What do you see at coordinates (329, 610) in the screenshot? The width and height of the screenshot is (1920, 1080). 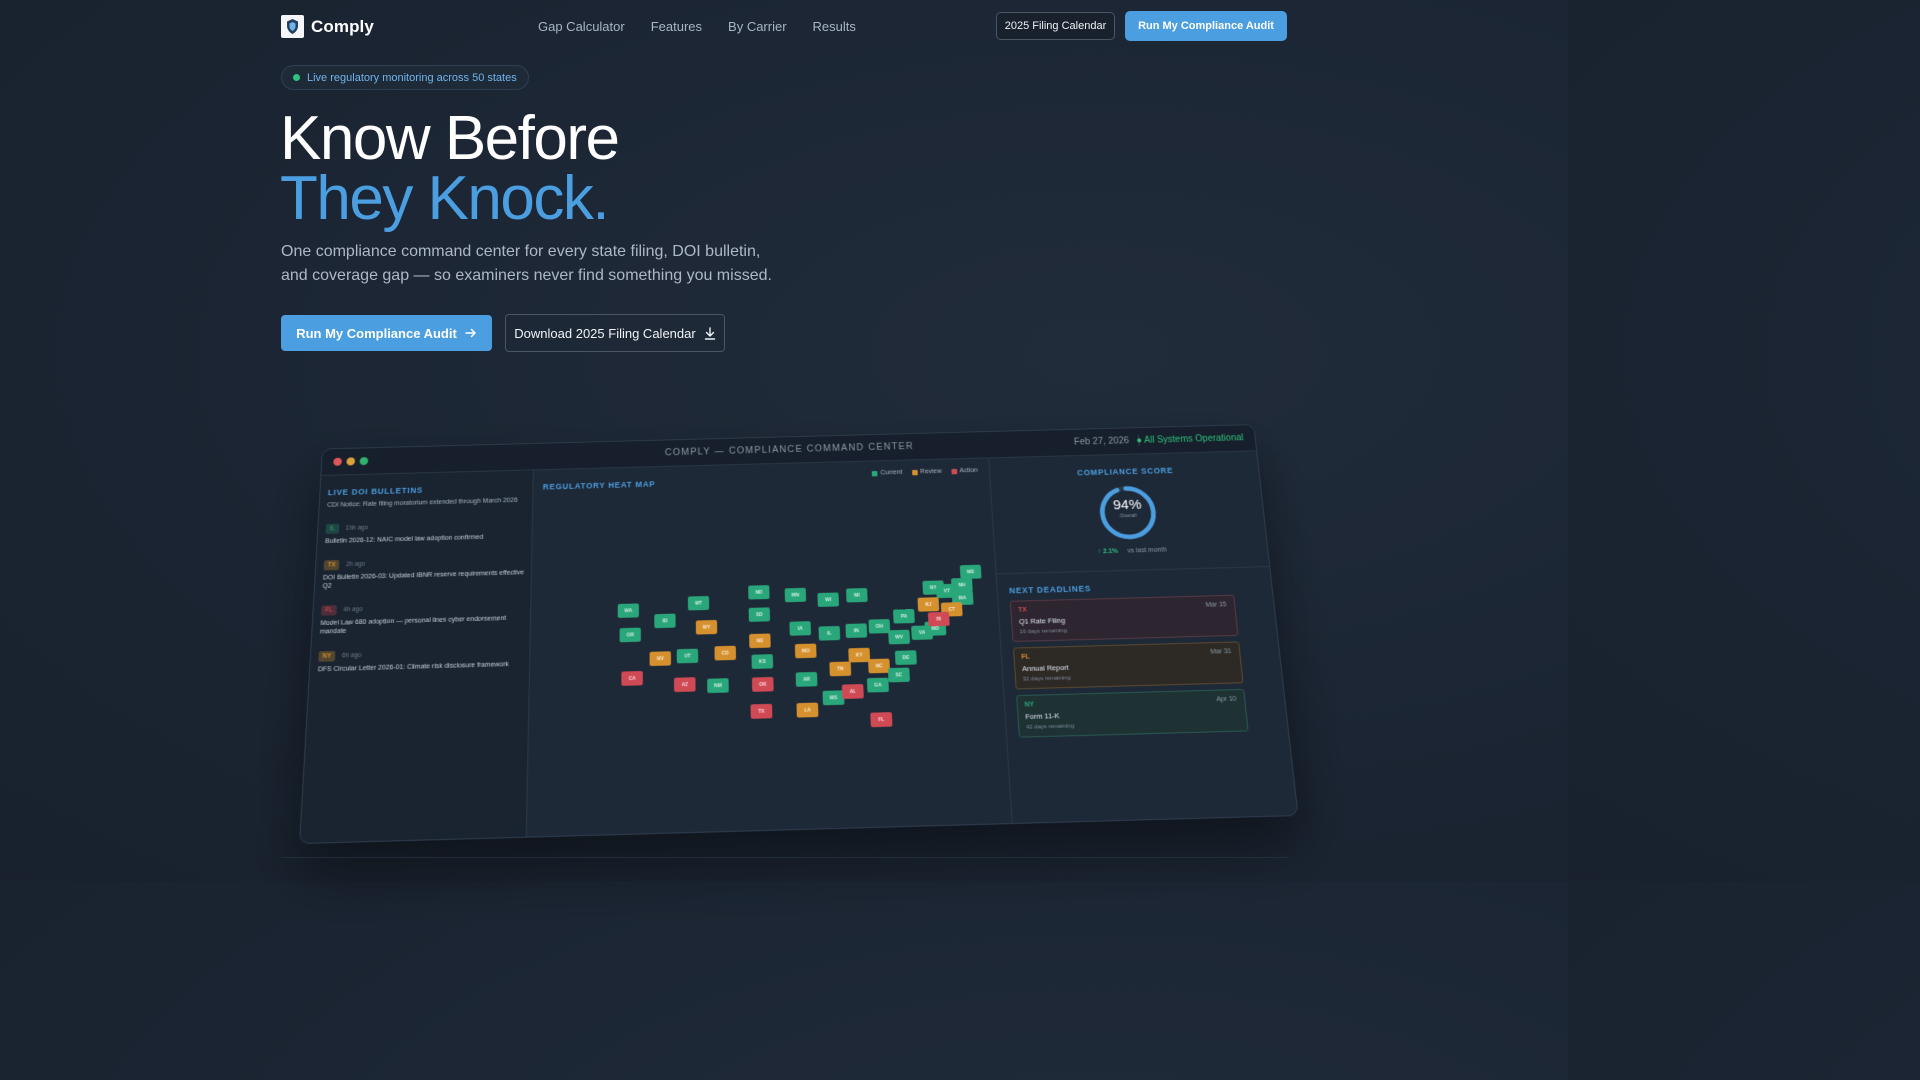 I see `bulletin-state-tag: FL` at bounding box center [329, 610].